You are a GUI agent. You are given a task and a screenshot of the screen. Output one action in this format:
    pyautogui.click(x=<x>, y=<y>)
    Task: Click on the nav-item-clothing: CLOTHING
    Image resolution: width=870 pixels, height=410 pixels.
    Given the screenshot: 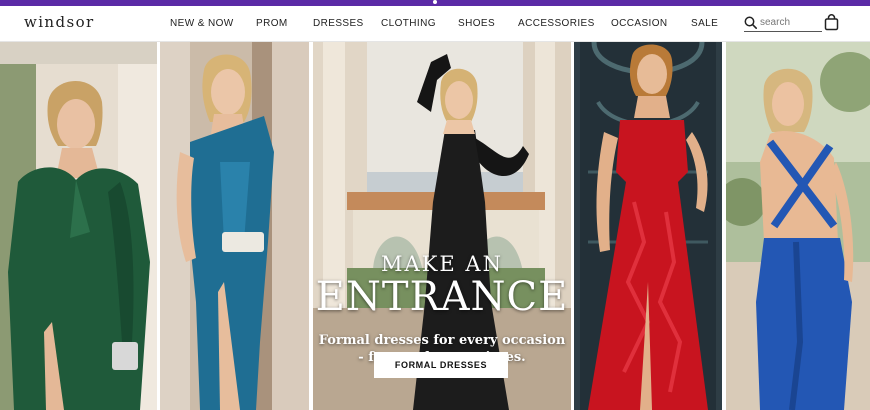 What is the action you would take?
    pyautogui.click(x=408, y=23)
    